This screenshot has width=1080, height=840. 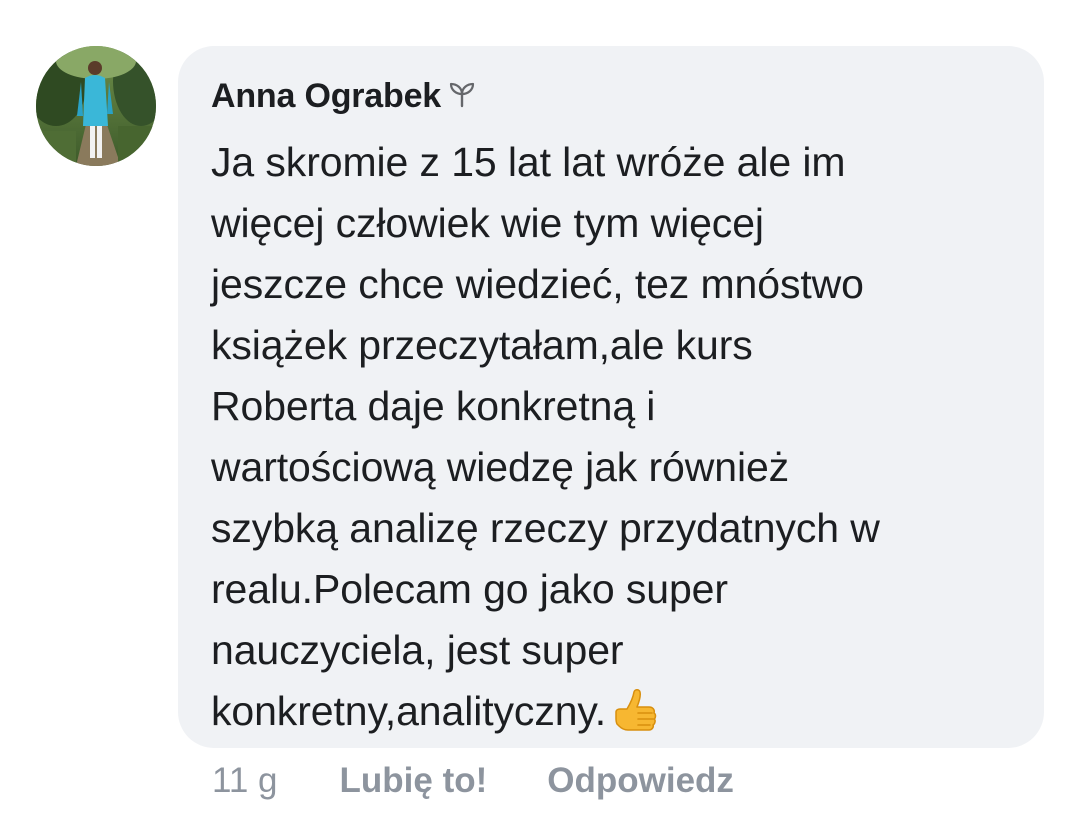 I want to click on reply-button: Odpowiedz, so click(x=640, y=781).